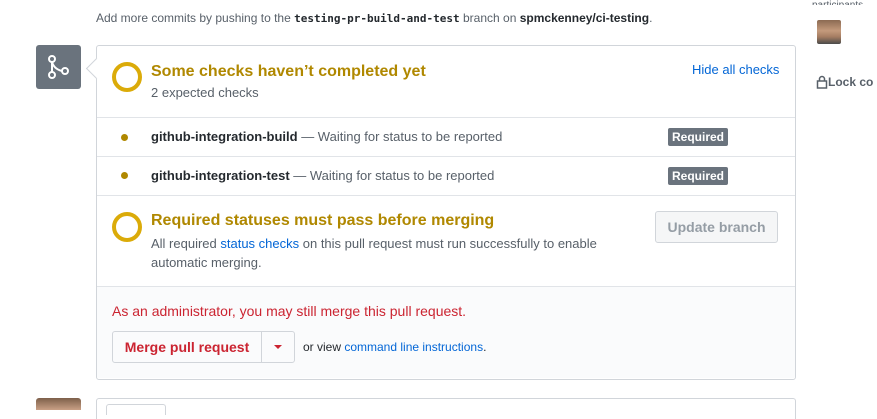  I want to click on push-hint-prefix: Add more commits by pushing to the, so click(195, 18).